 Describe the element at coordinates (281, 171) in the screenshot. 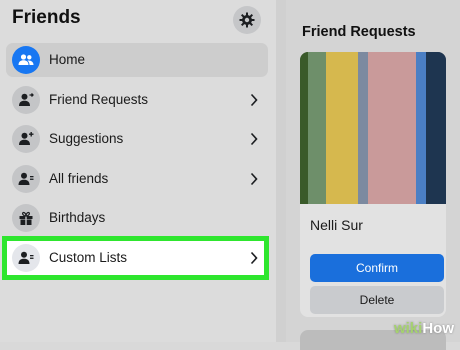

I see `panel-divider` at that location.